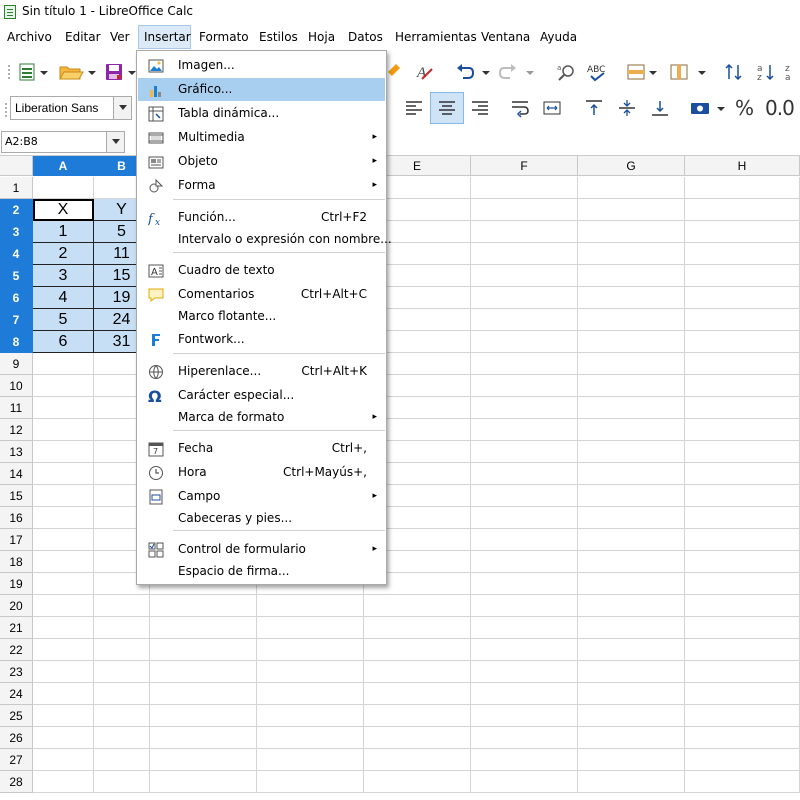 The image size is (800, 800). What do you see at coordinates (310, 628) in the screenshot?
I see `cell-d21` at bounding box center [310, 628].